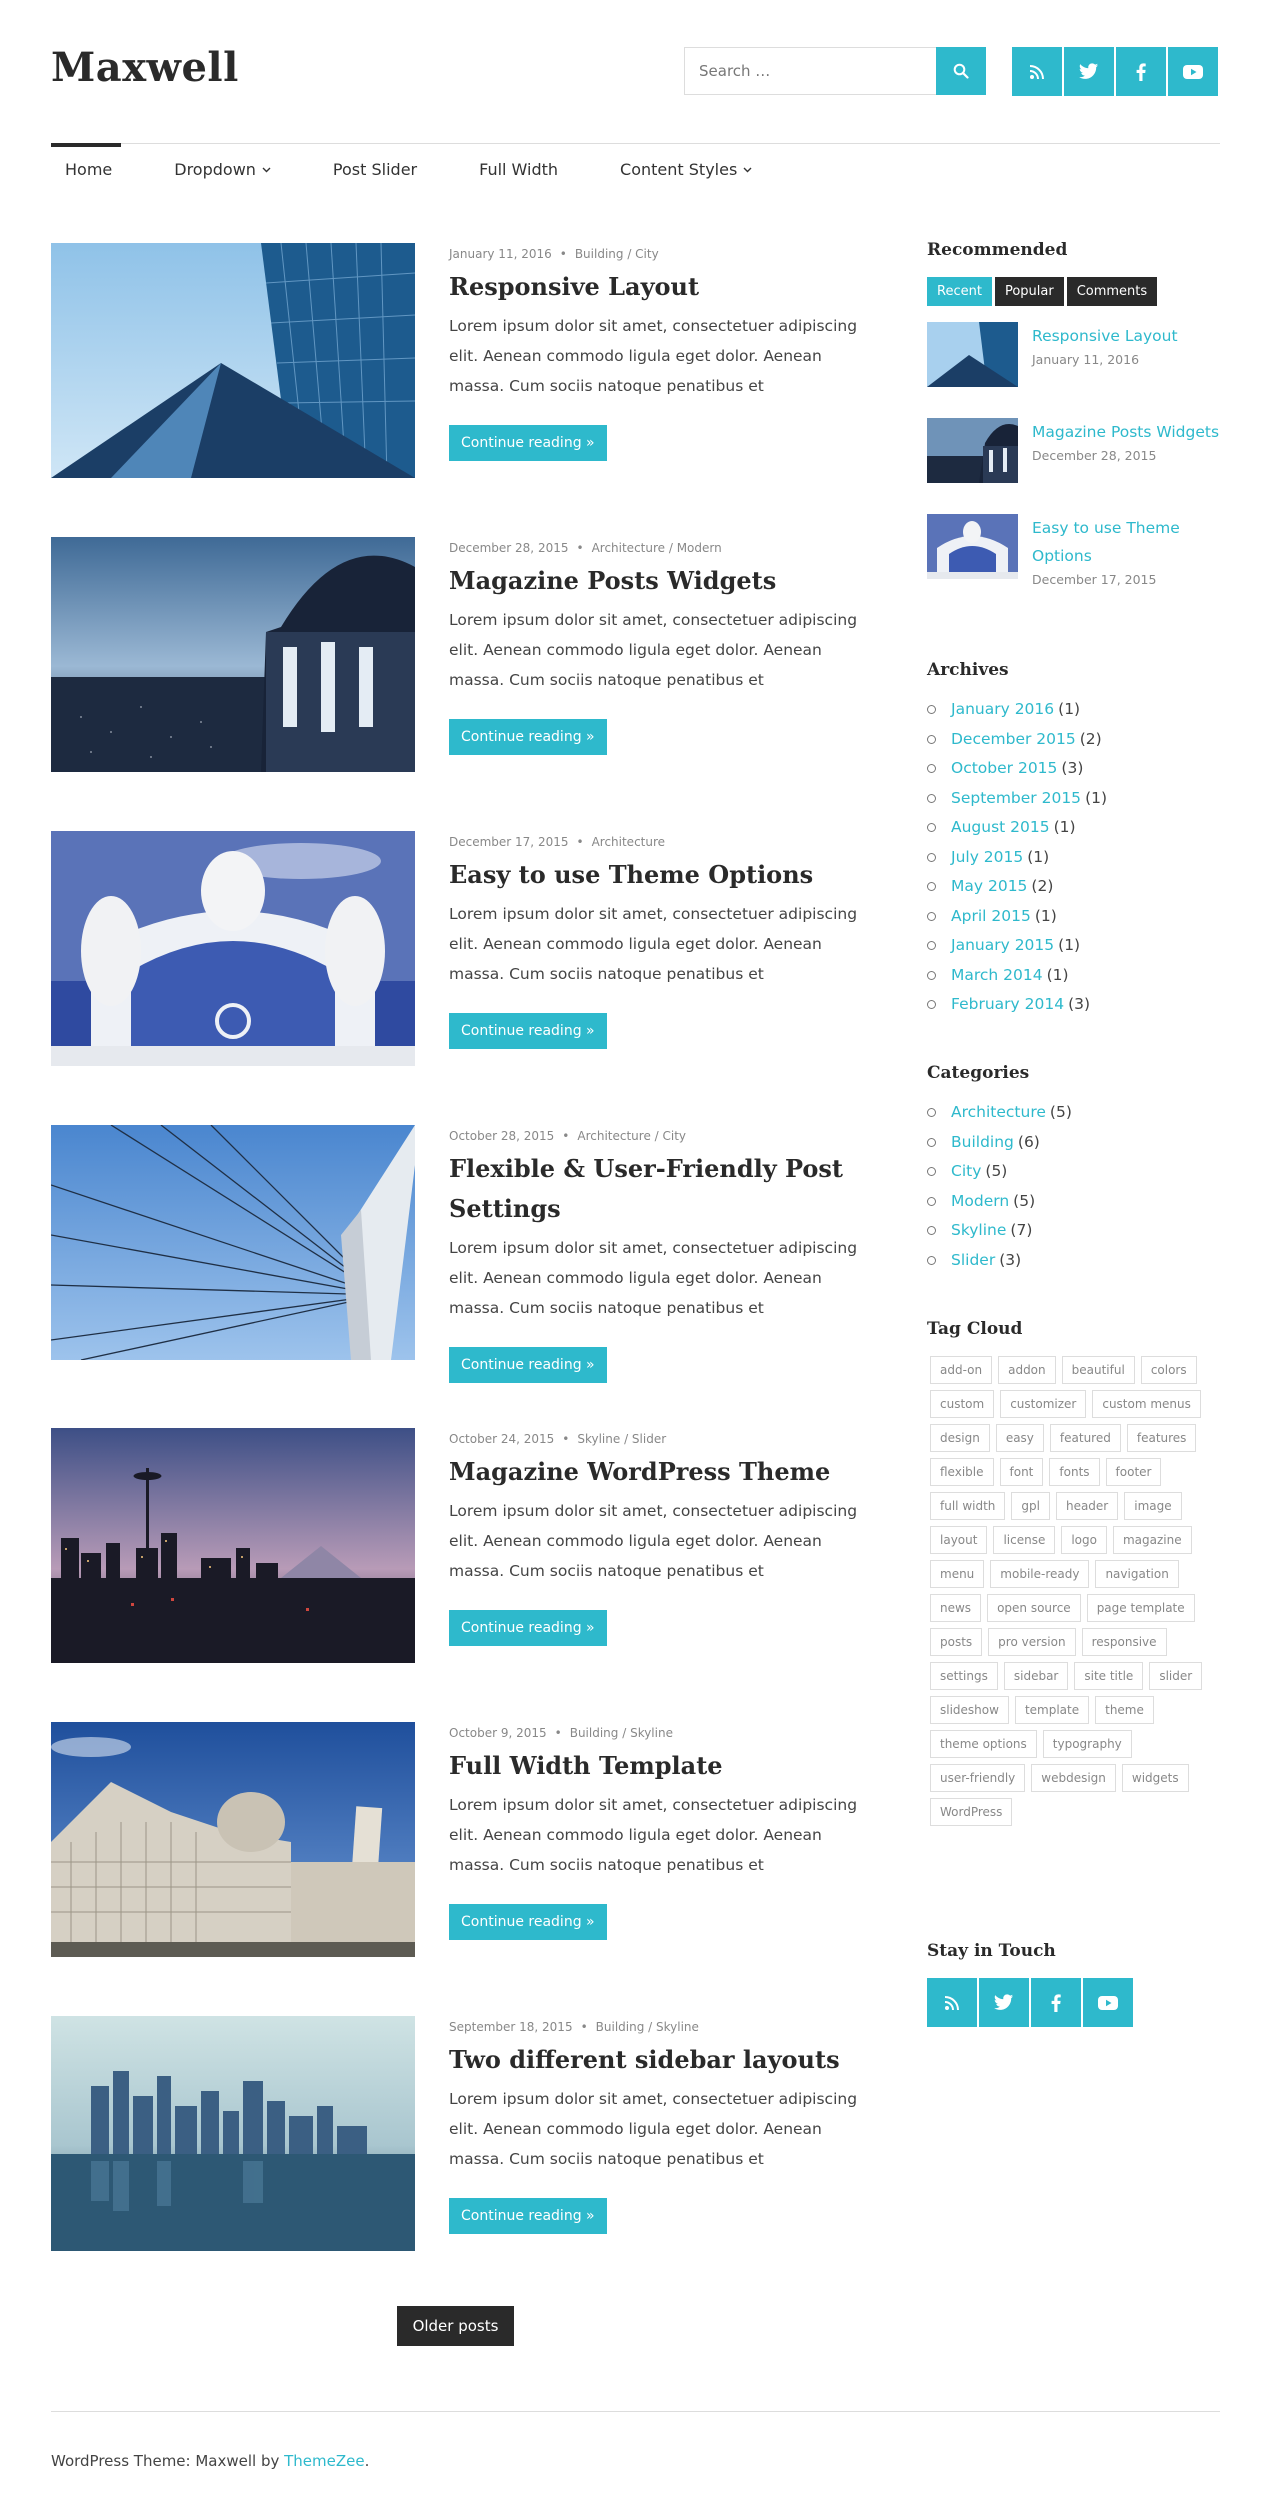 The width and height of the screenshot is (1263, 2497). What do you see at coordinates (982, 1143) in the screenshot?
I see `category-link: Building` at bounding box center [982, 1143].